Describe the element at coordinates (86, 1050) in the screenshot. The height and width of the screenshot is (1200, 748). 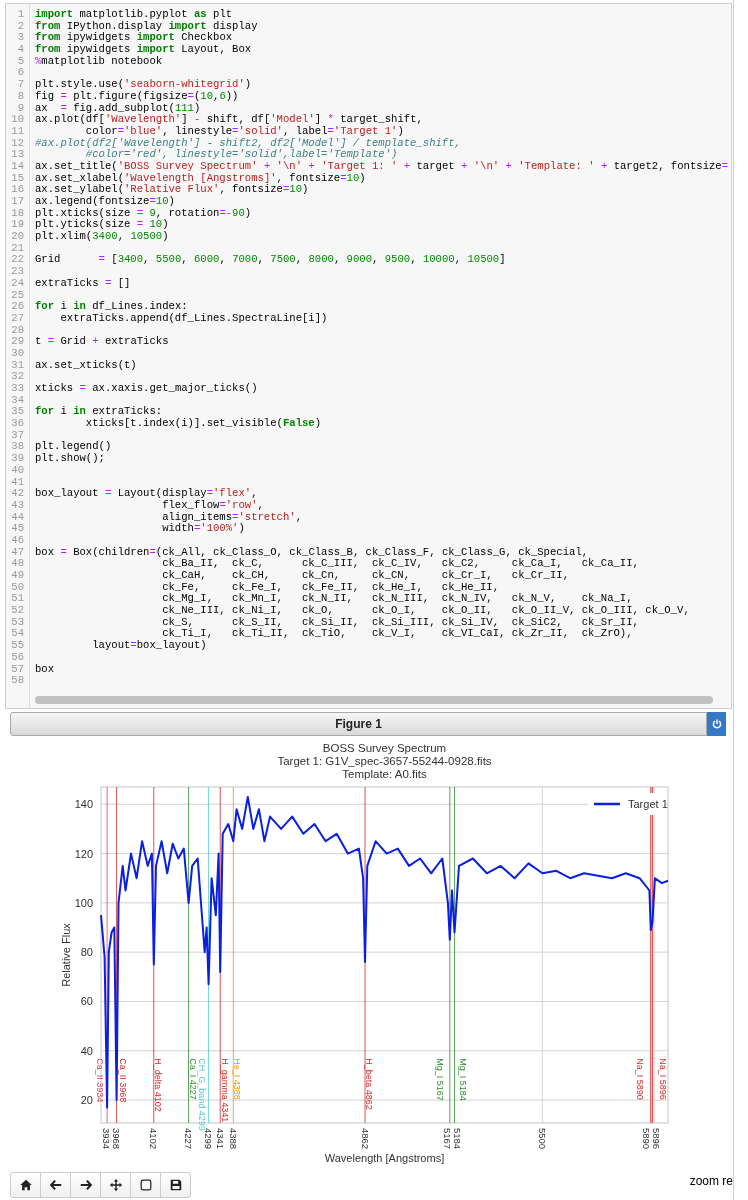
I see `tick-label: 40` at that location.